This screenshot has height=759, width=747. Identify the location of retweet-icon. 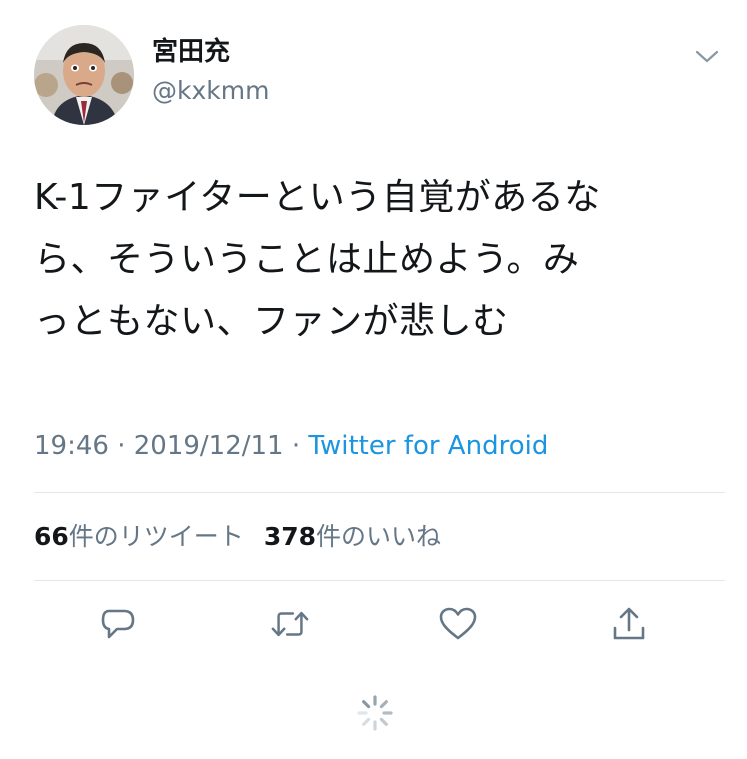
(290, 624).